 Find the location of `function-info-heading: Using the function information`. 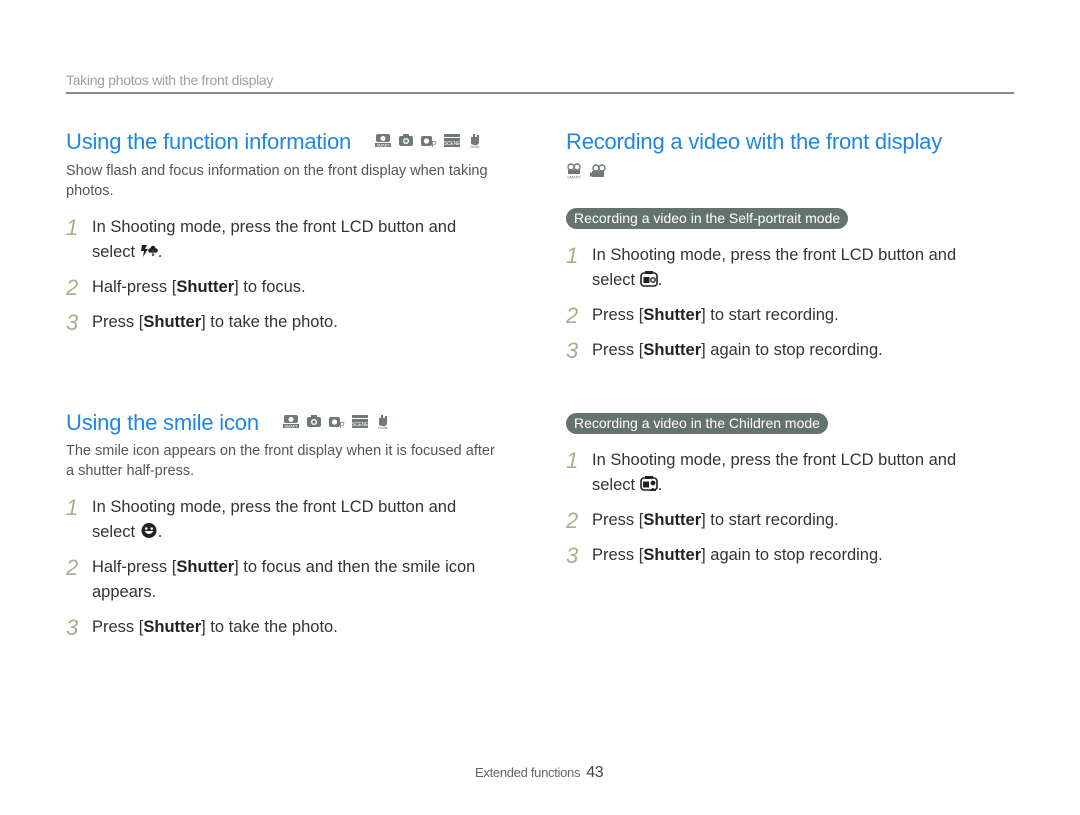

function-info-heading: Using the function information is located at coordinates (274, 142).